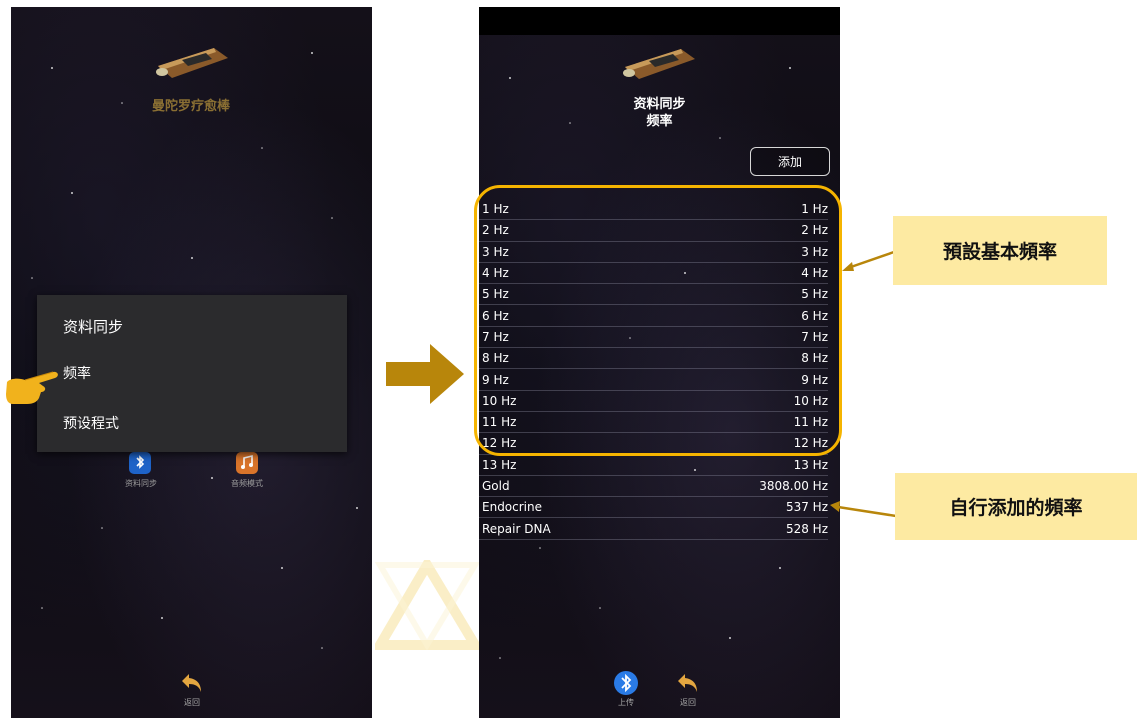 The width and height of the screenshot is (1144, 718). I want to click on frequency-name: 13 Hz, so click(499, 464).